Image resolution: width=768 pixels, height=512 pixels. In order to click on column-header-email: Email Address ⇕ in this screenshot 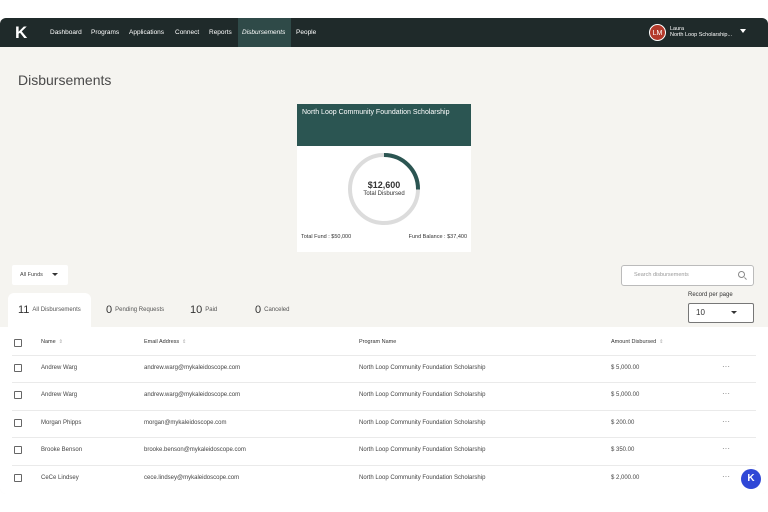, I will do `click(165, 342)`.